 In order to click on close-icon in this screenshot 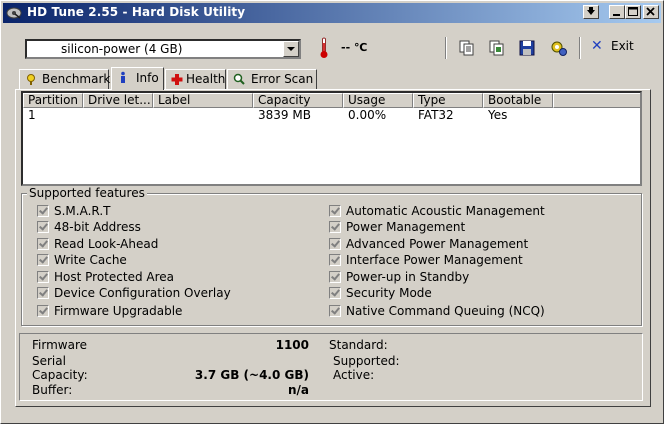, I will do `click(650, 11)`.